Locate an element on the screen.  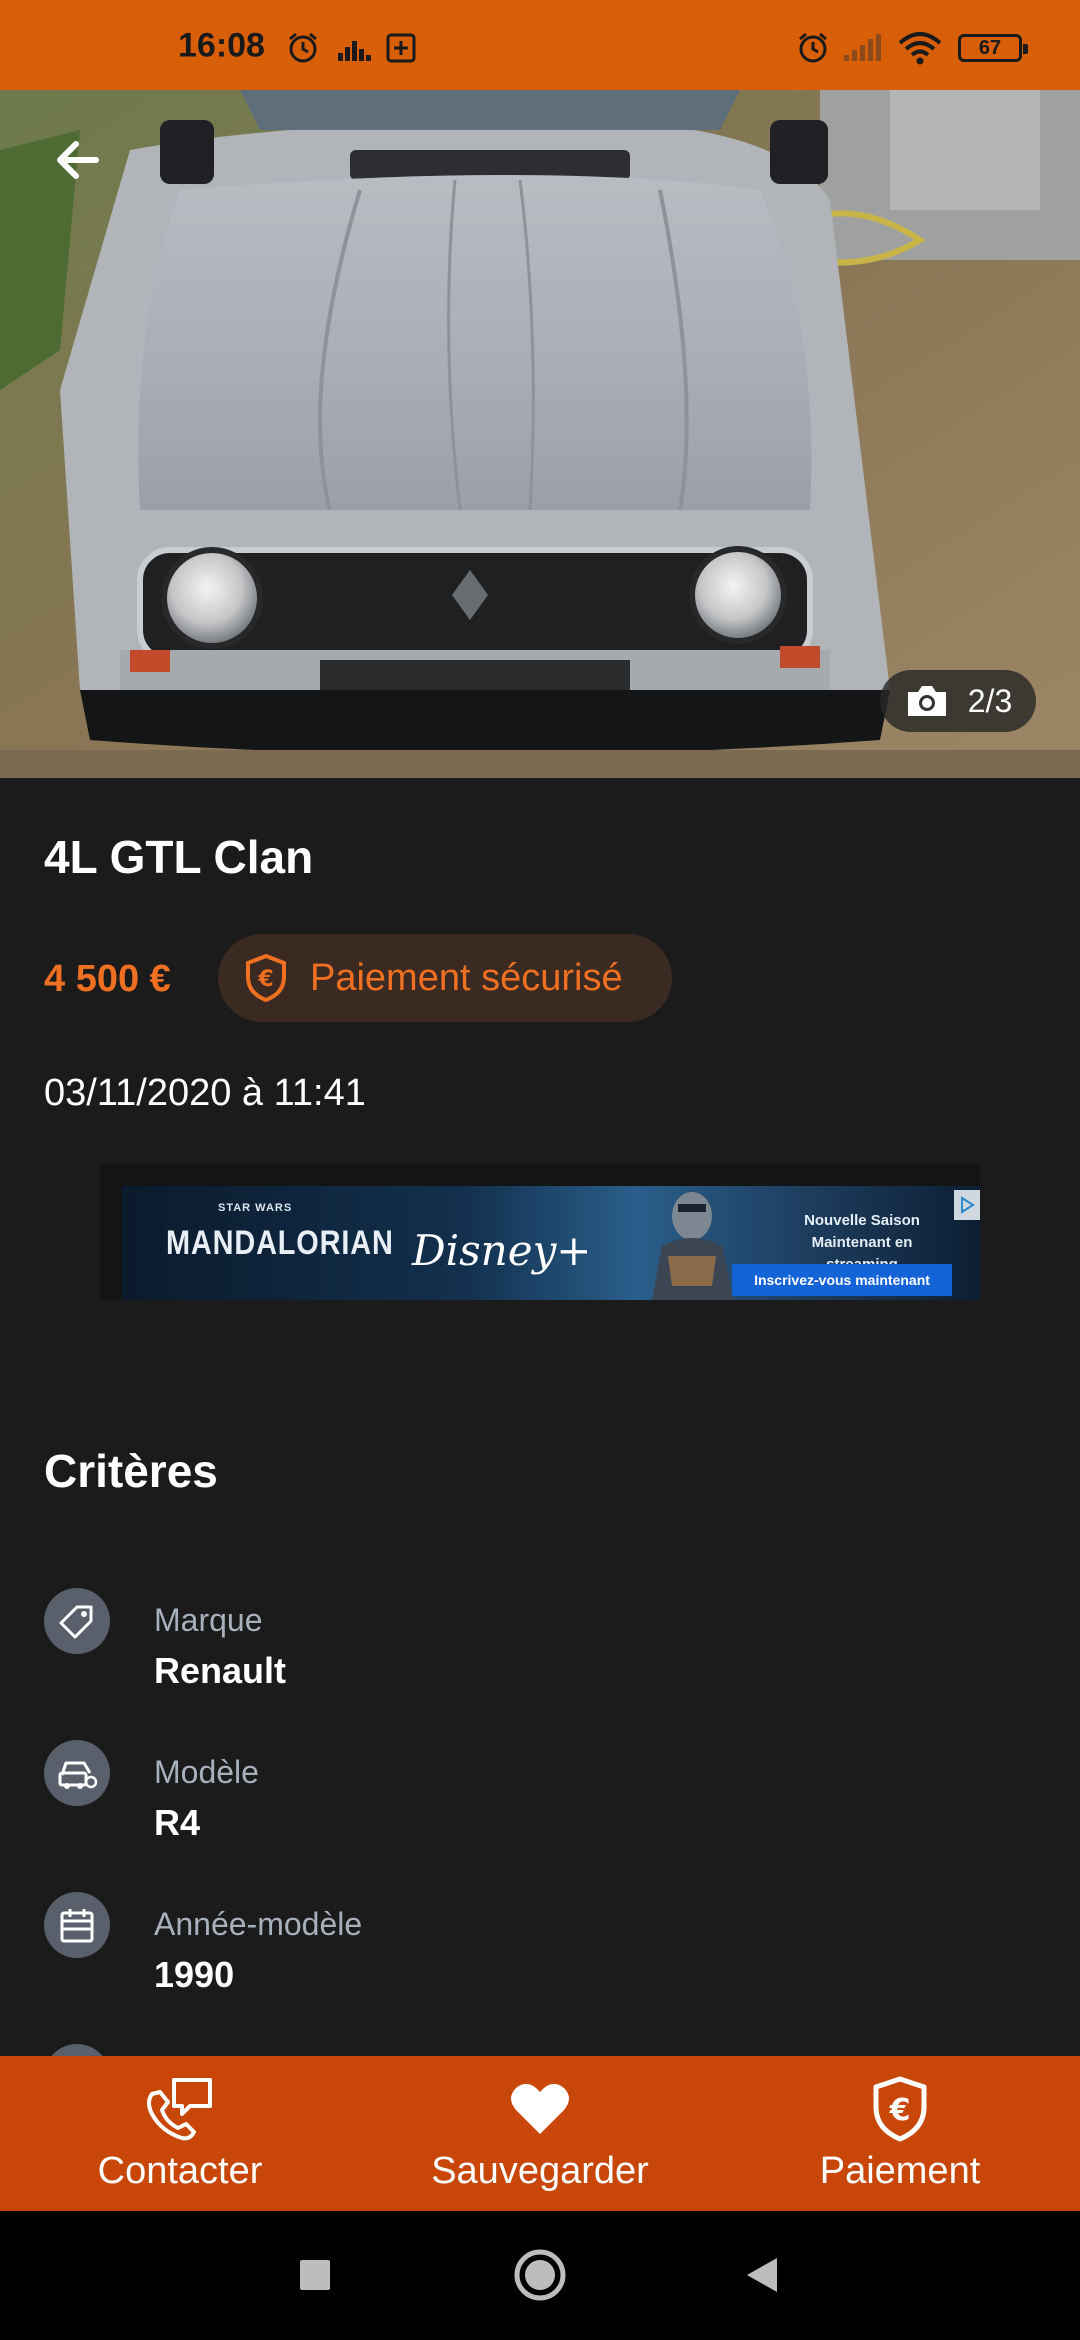
signal-icon is located at coordinates (862, 47).